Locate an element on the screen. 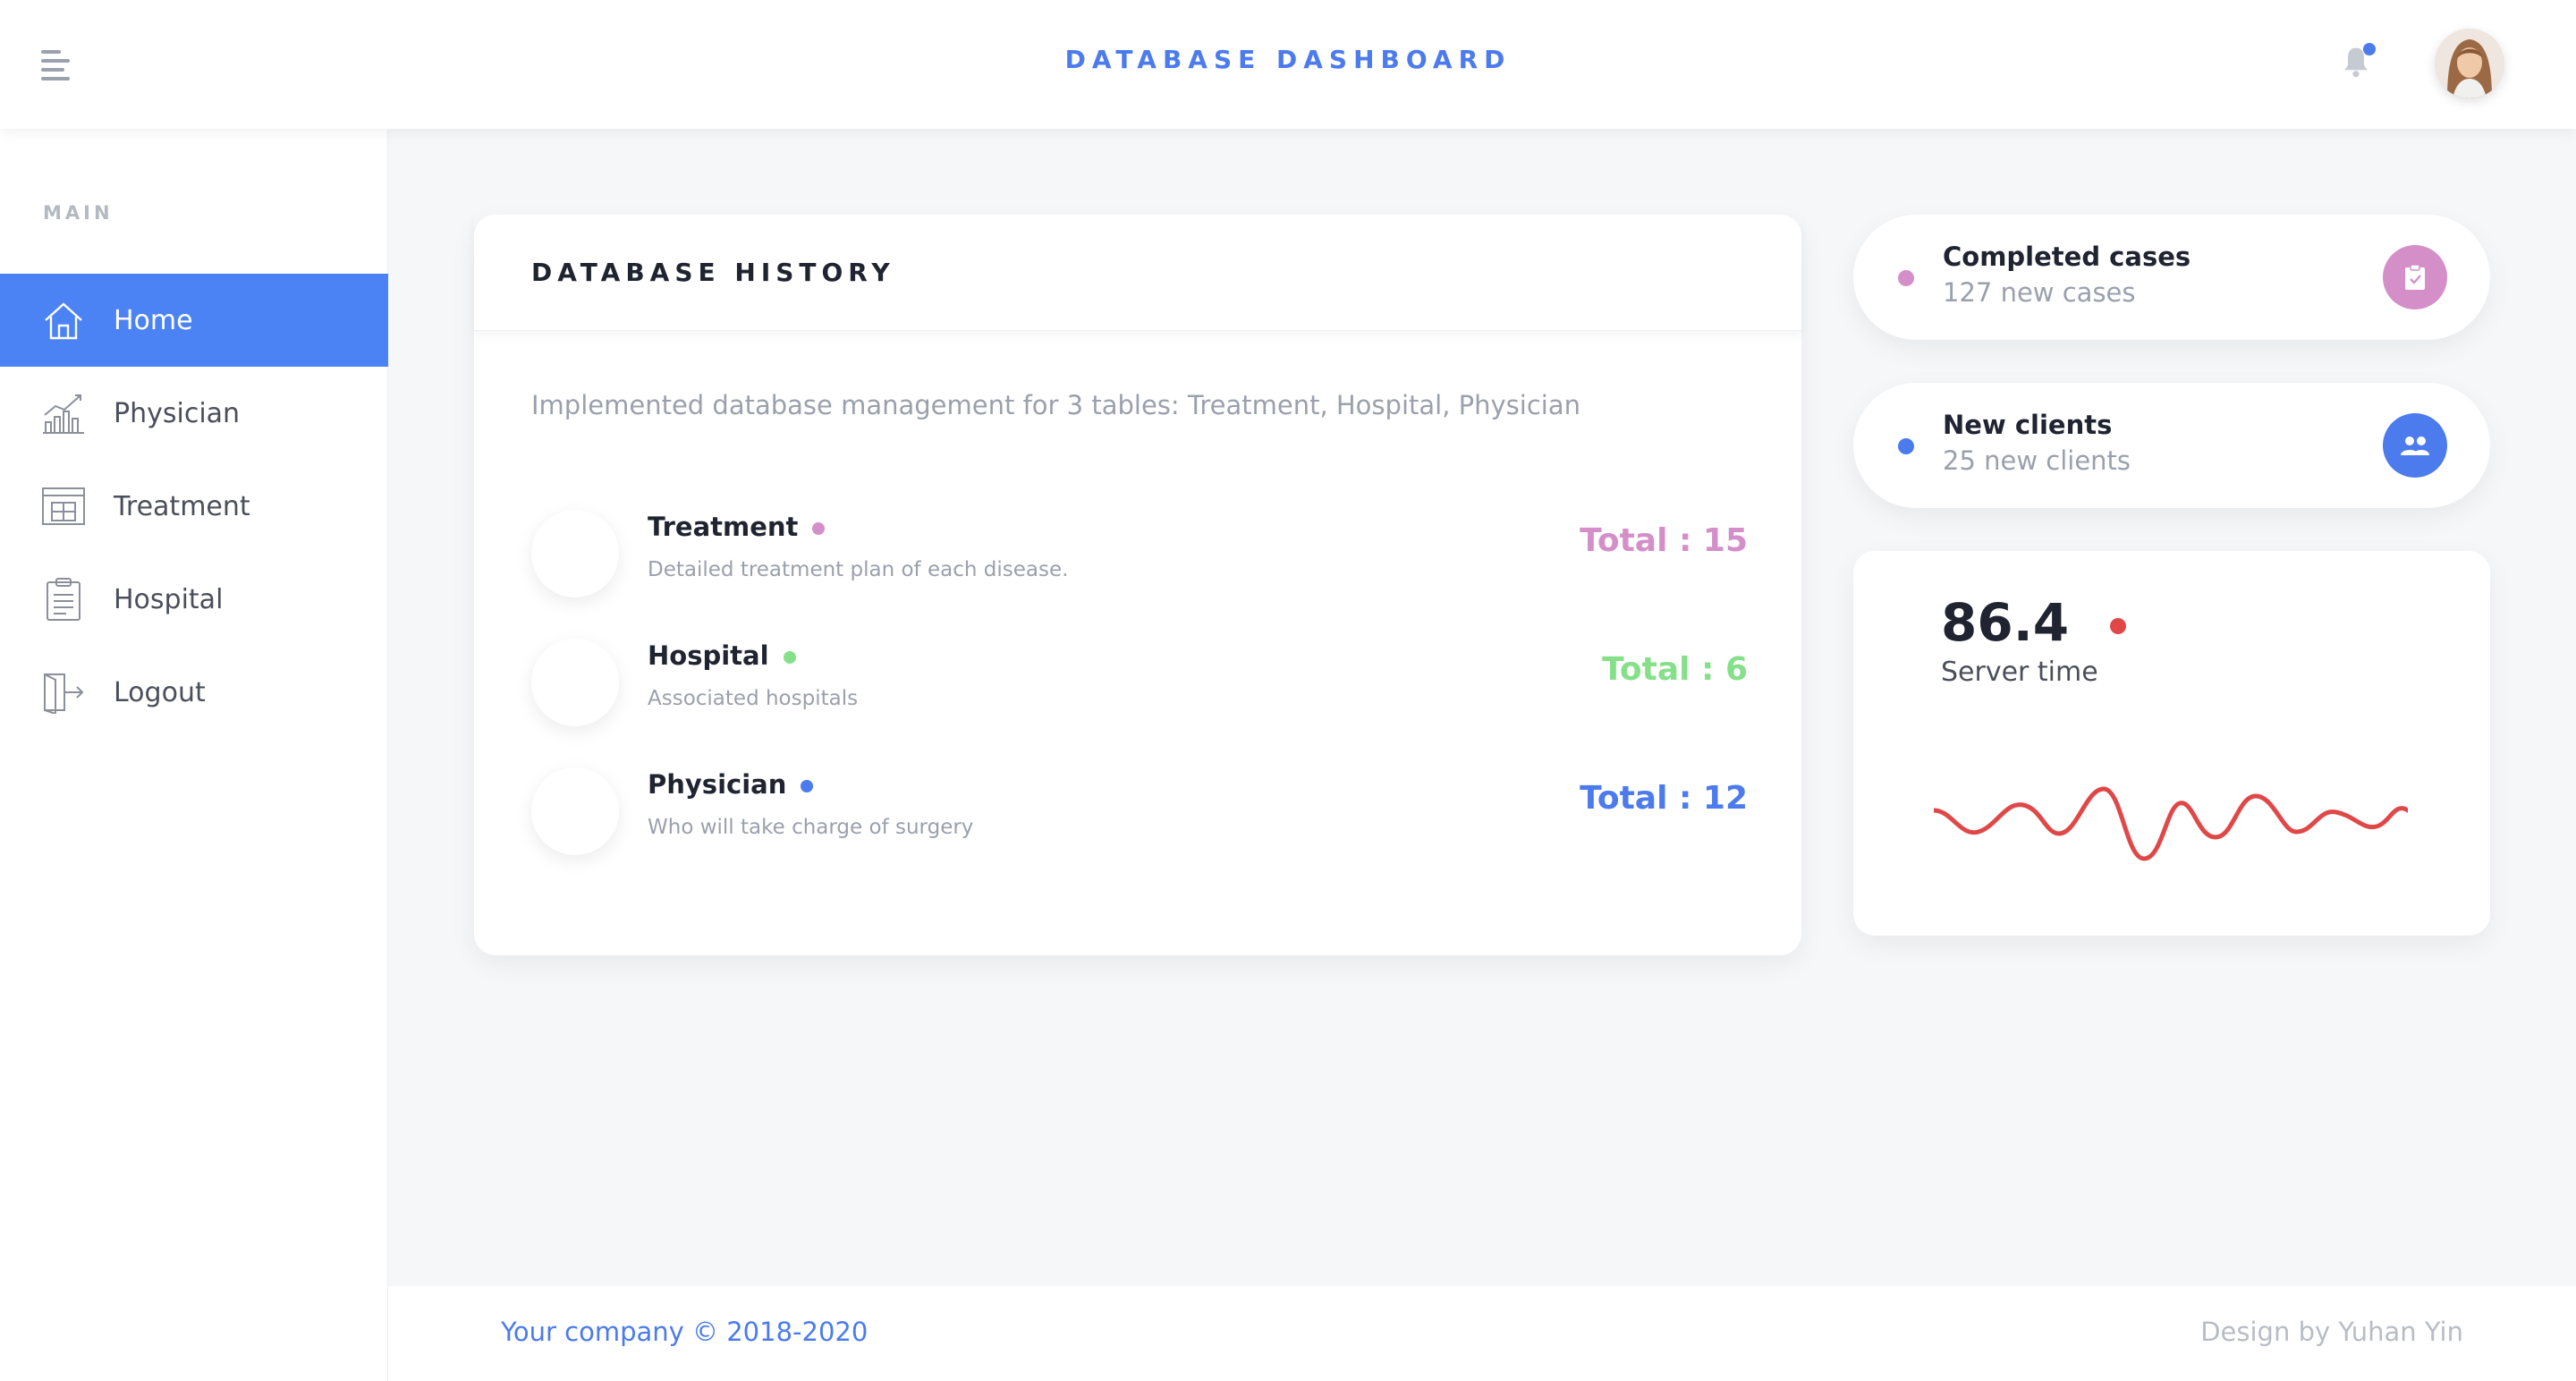 This screenshot has height=1381, width=2576. server-sparkline is located at coordinates (2171, 823).